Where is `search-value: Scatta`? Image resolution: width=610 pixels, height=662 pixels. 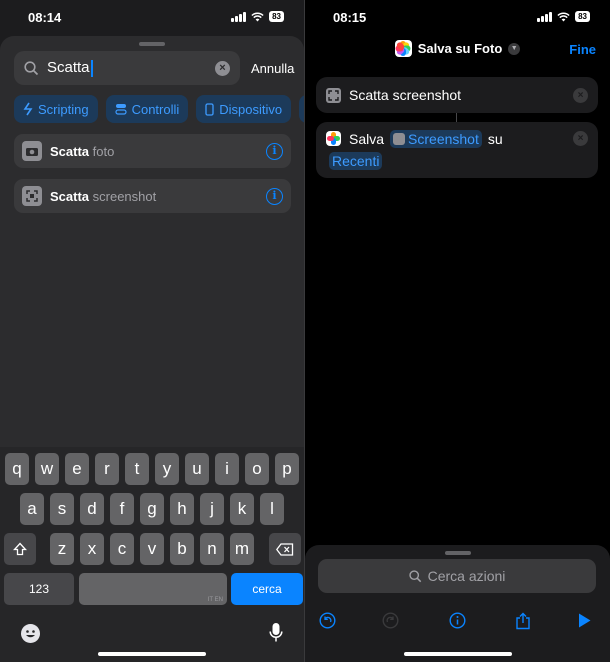
search-value: Scatta is located at coordinates (68, 68).